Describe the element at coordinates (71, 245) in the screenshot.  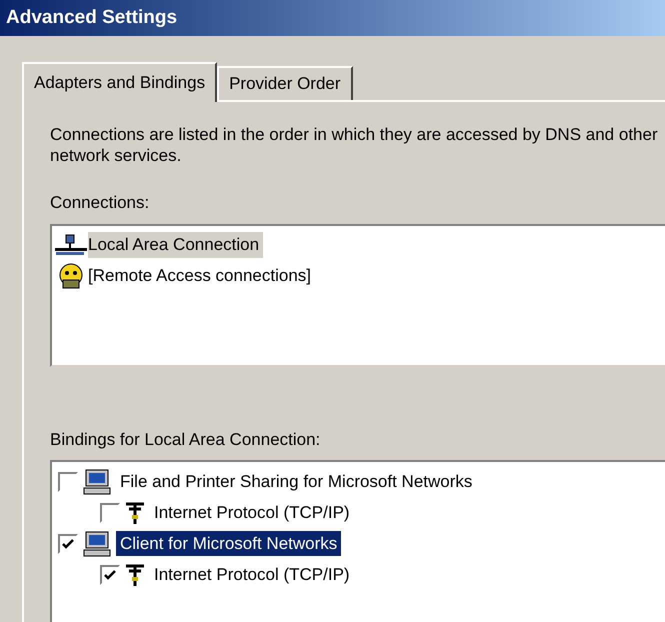
I see `network-icon` at that location.